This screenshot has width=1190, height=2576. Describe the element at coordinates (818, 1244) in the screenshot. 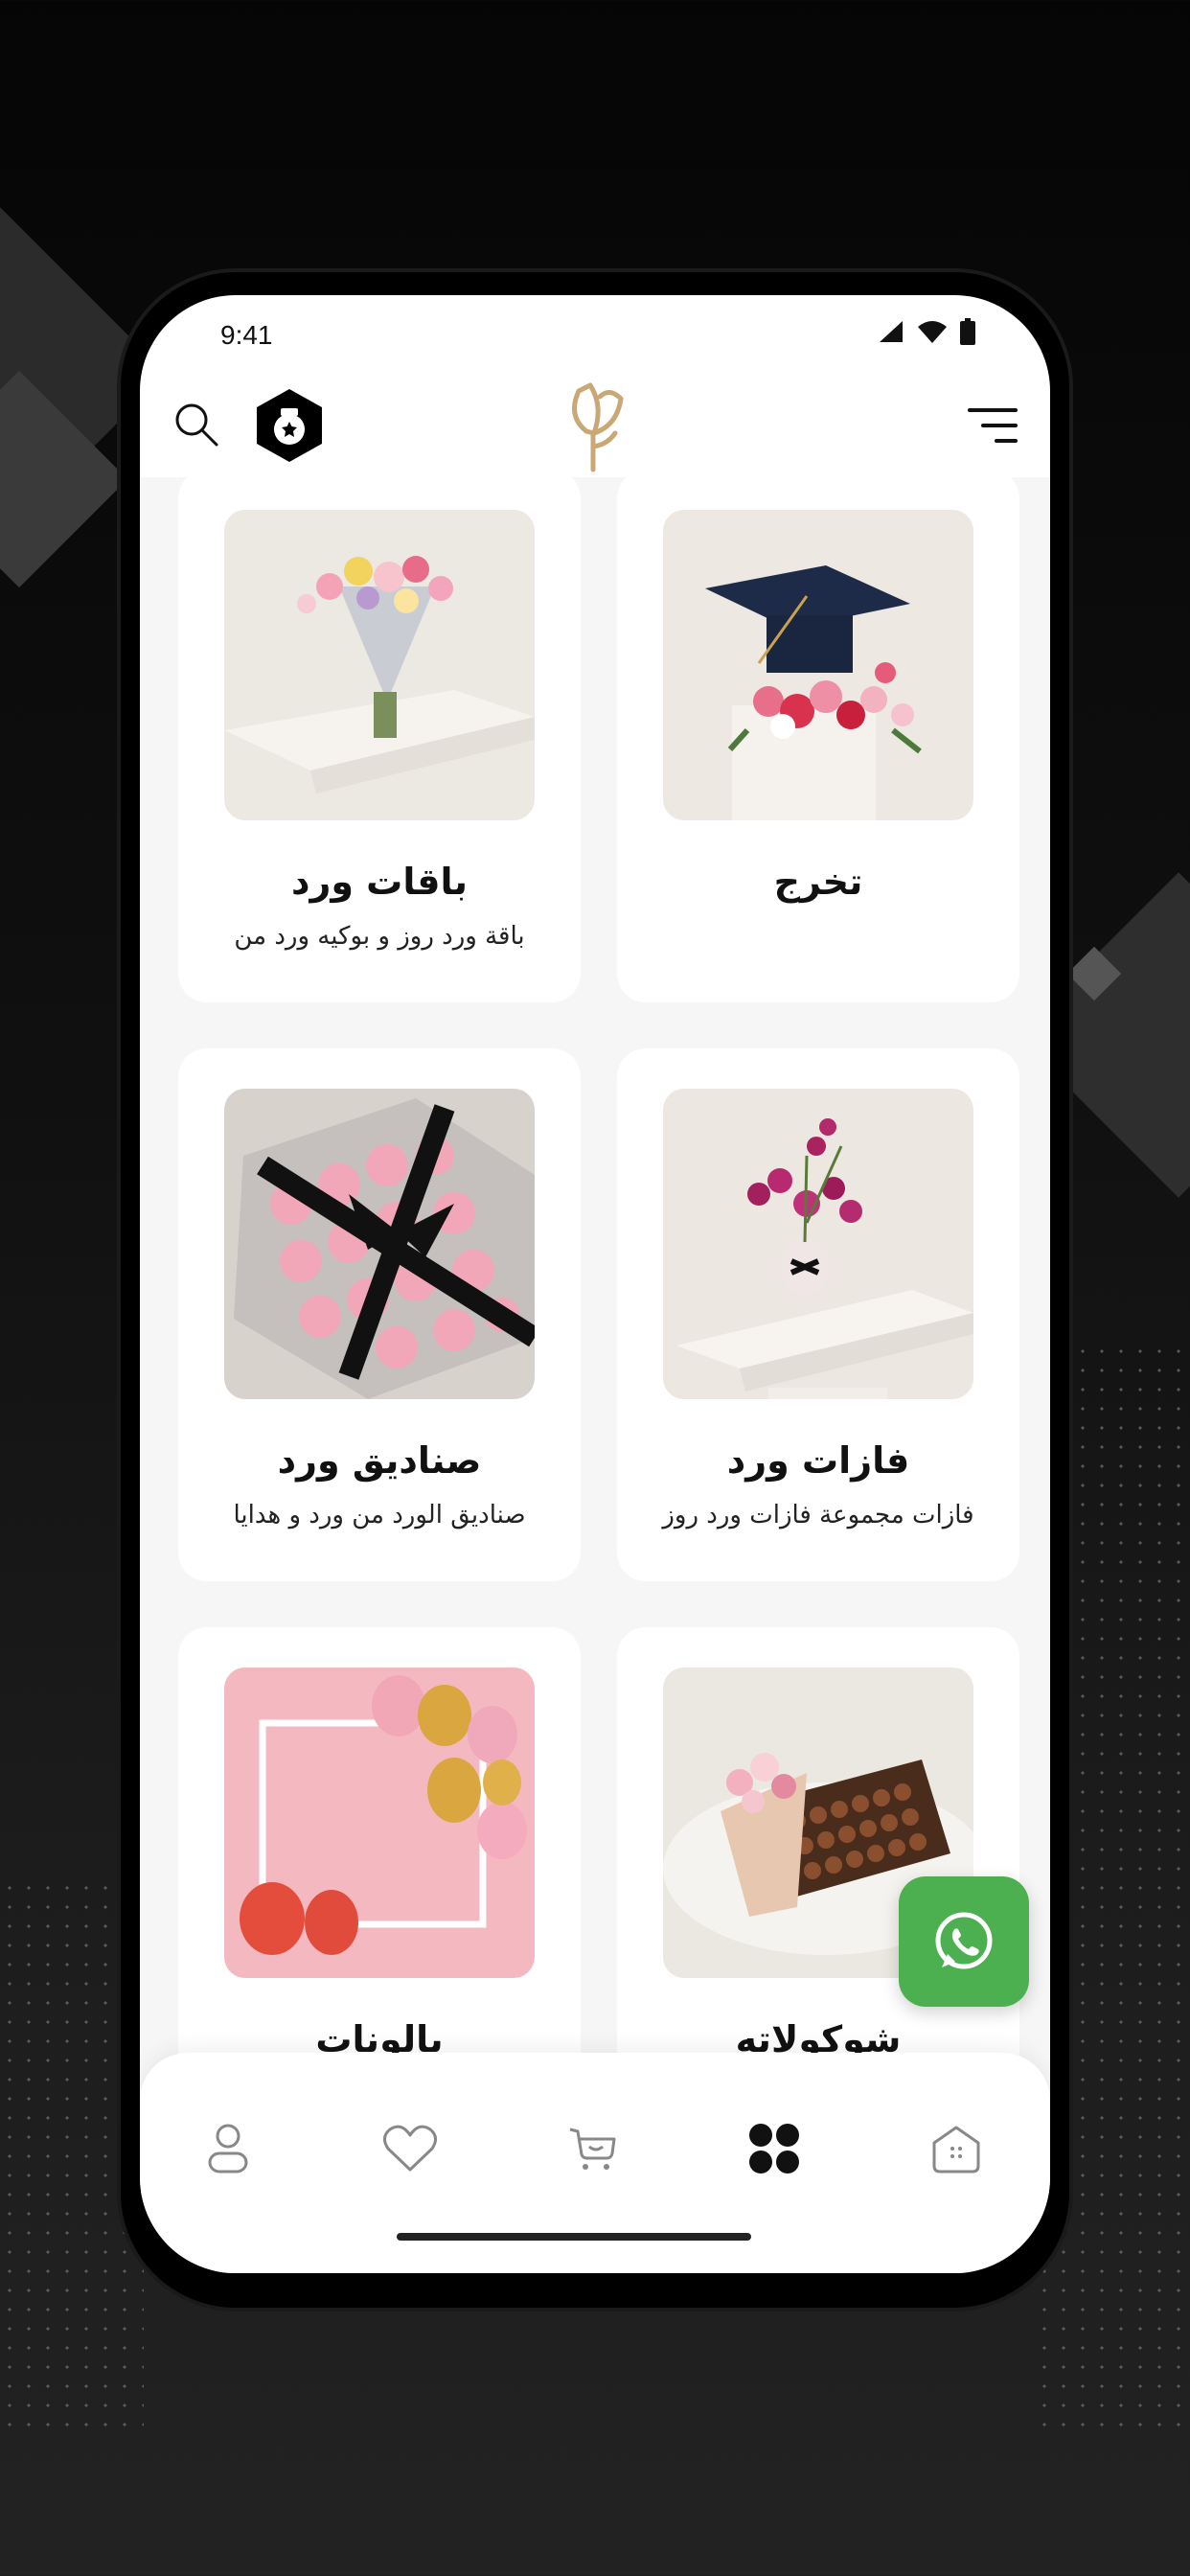

I see `vases-image` at that location.